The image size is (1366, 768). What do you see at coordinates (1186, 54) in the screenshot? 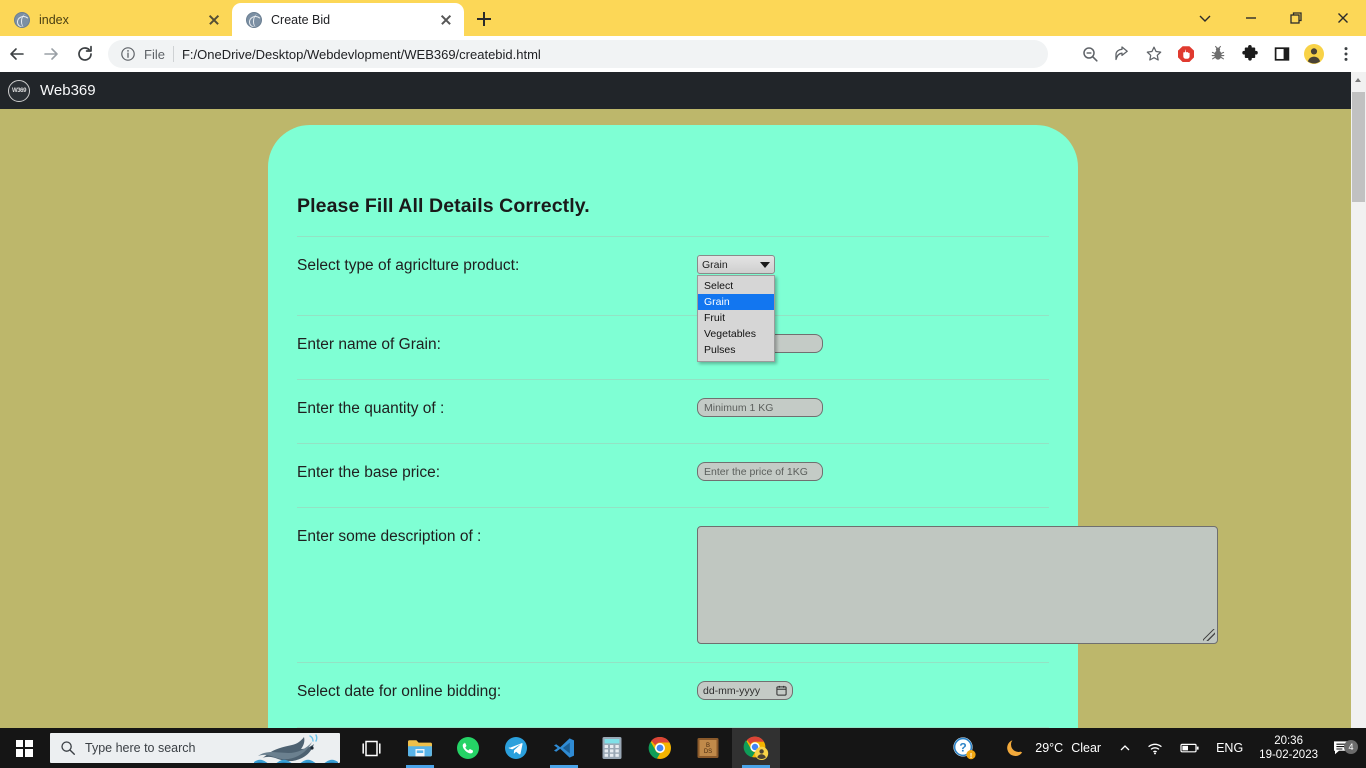
I see `adblock-icon` at bounding box center [1186, 54].